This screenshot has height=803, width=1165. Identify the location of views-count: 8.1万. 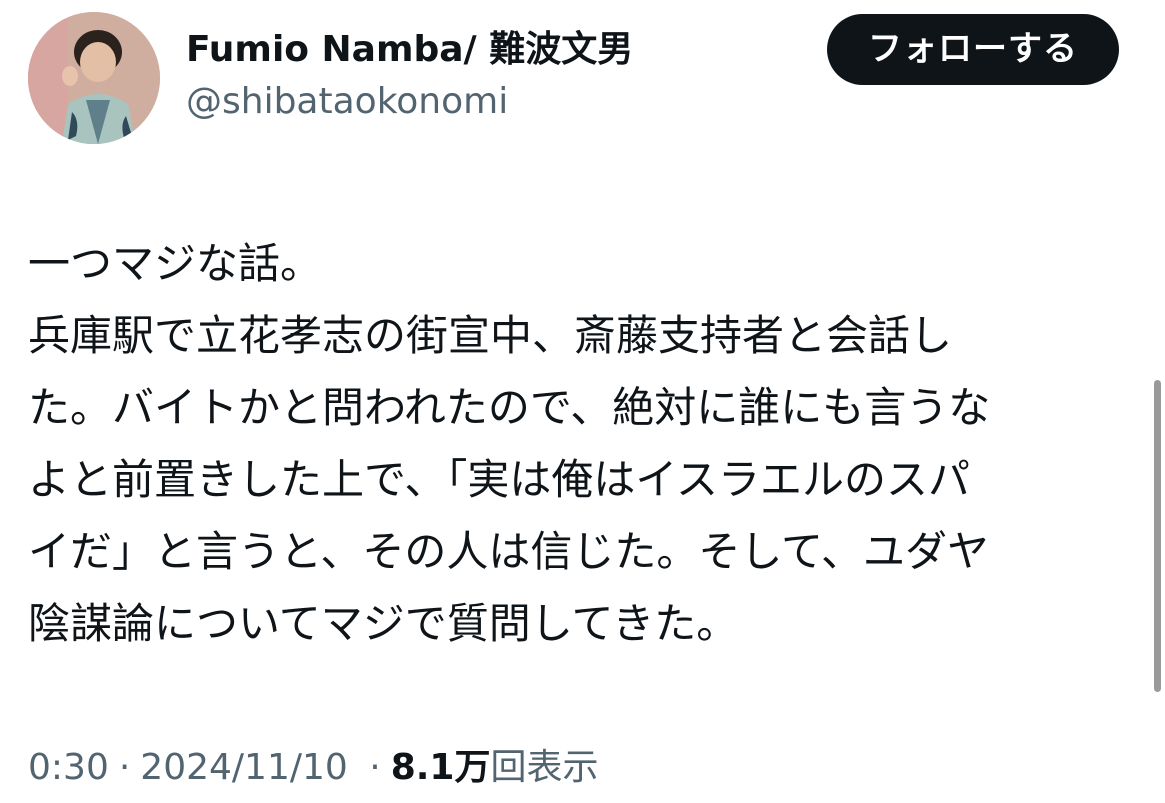
(440, 767).